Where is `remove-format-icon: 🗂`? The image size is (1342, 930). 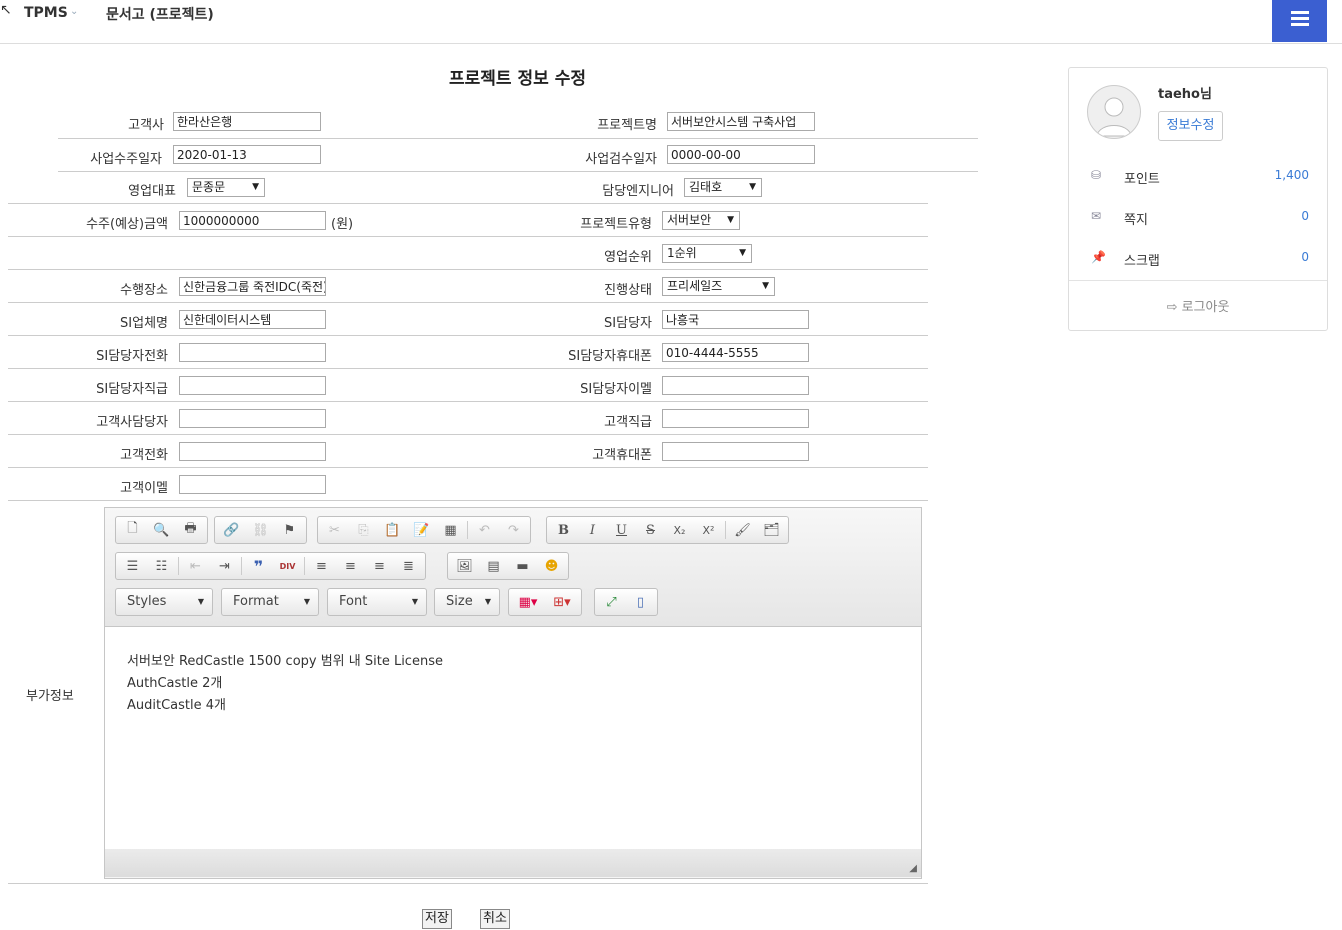 remove-format-icon: 🗂 is located at coordinates (771, 530).